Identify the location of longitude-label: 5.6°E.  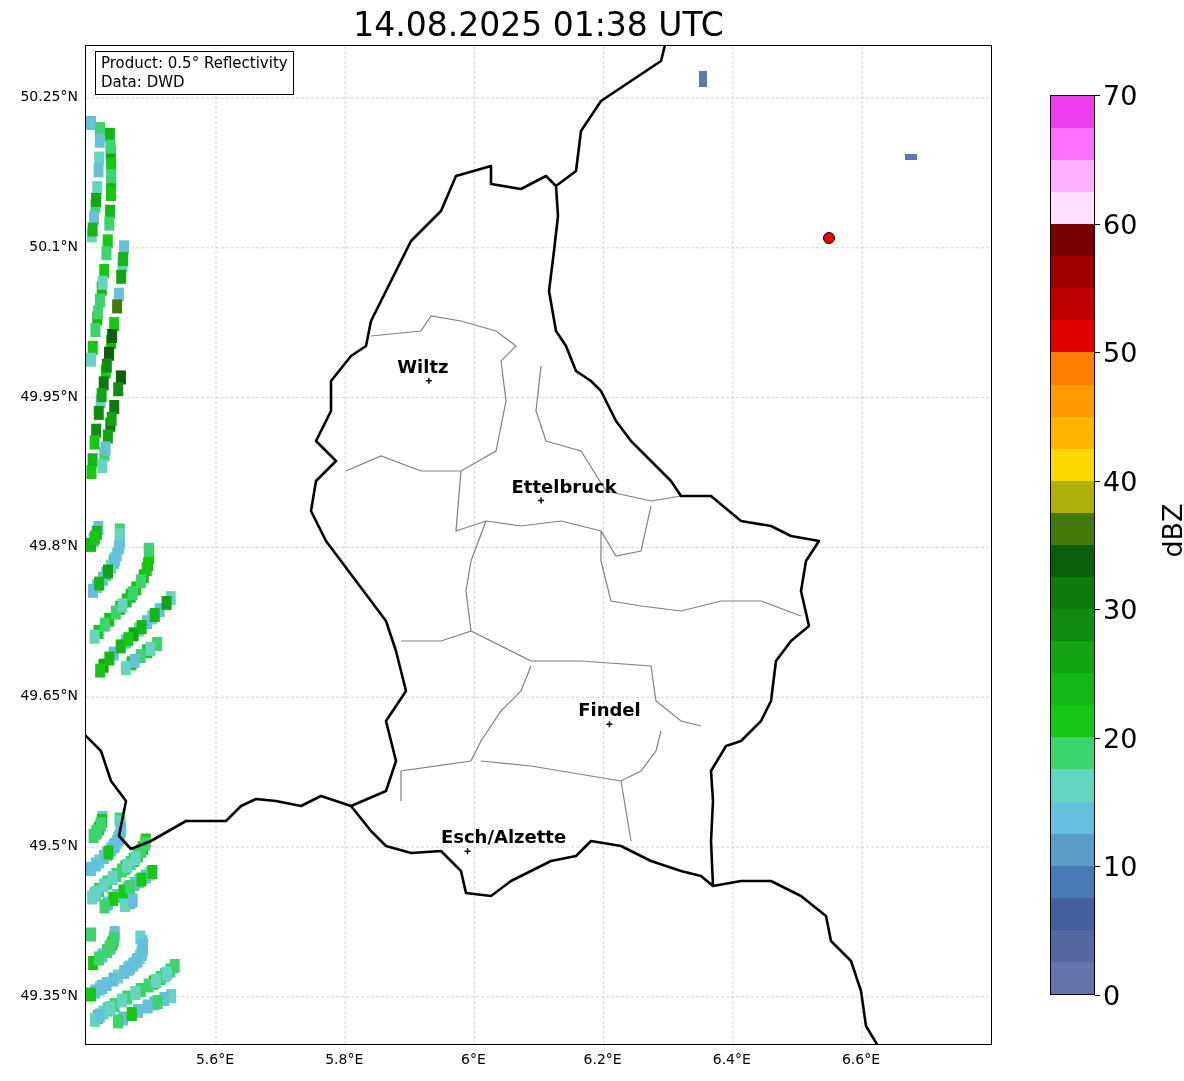
(215, 1059).